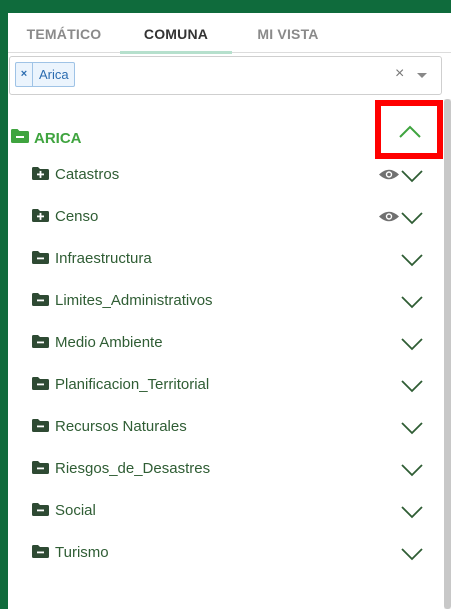 The height and width of the screenshot is (609, 451). I want to click on scrollbar-thumb, so click(447, 354).